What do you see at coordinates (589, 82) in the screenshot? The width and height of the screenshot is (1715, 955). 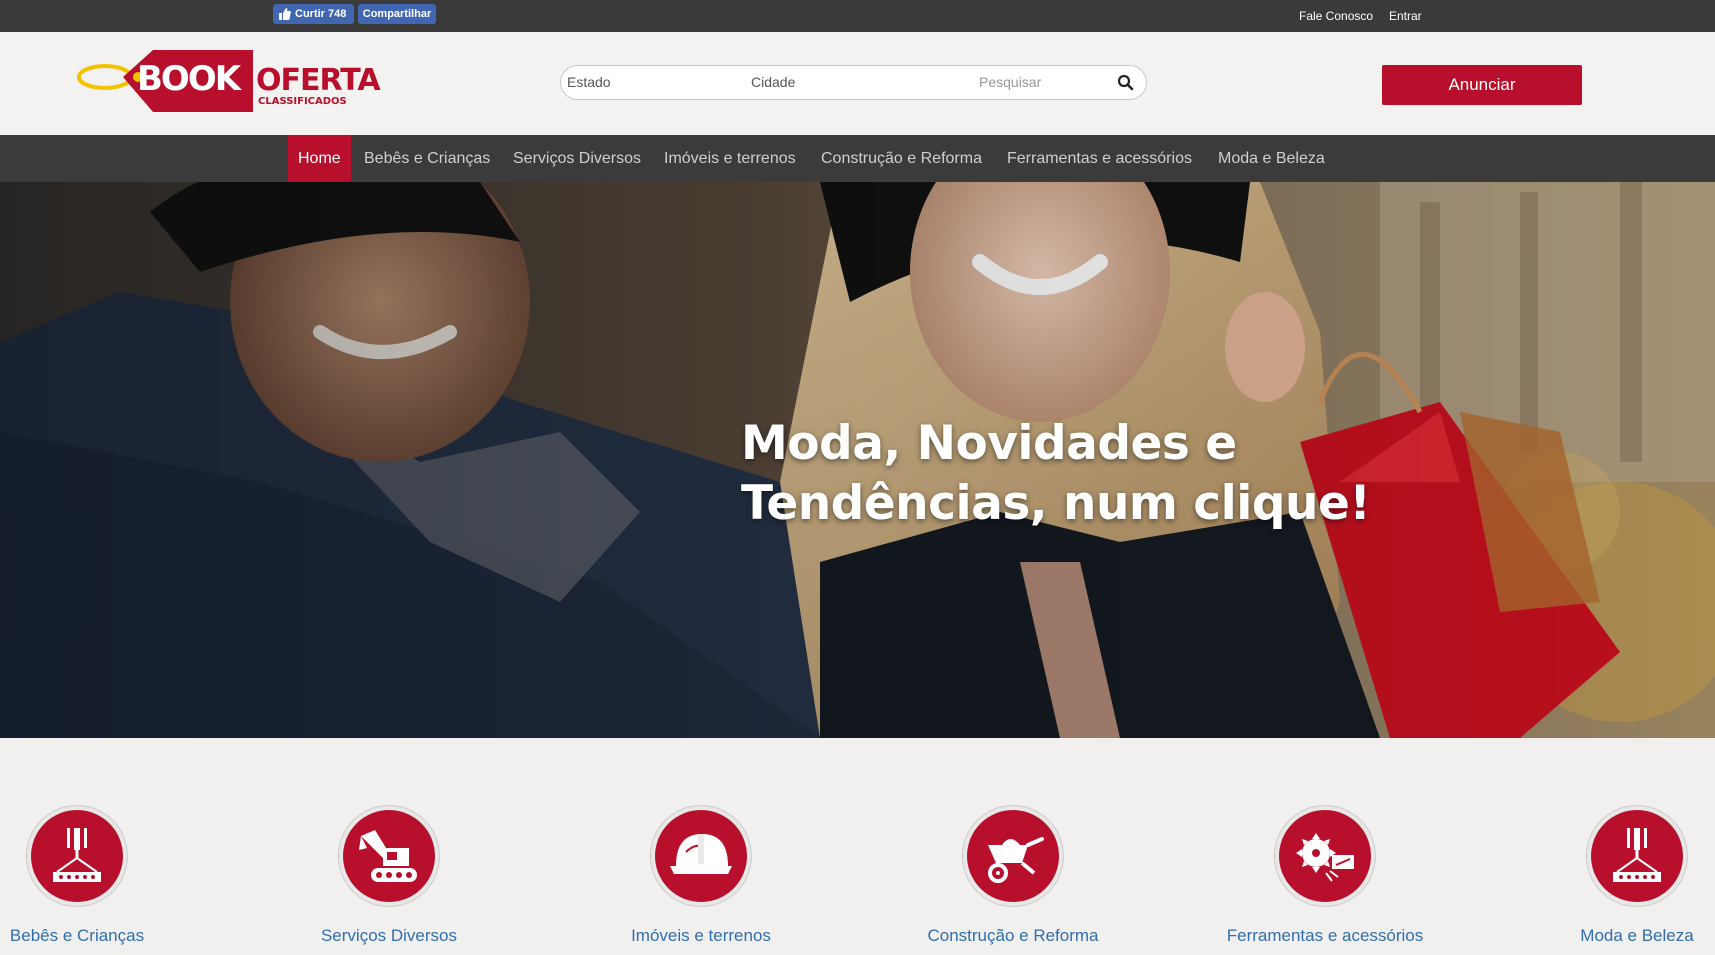 I see `estado-select: Estado` at bounding box center [589, 82].